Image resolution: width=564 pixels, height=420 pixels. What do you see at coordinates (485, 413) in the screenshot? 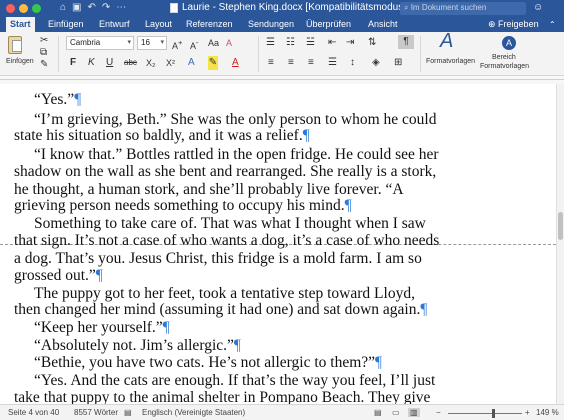
I see `zoom-slider` at bounding box center [485, 413].